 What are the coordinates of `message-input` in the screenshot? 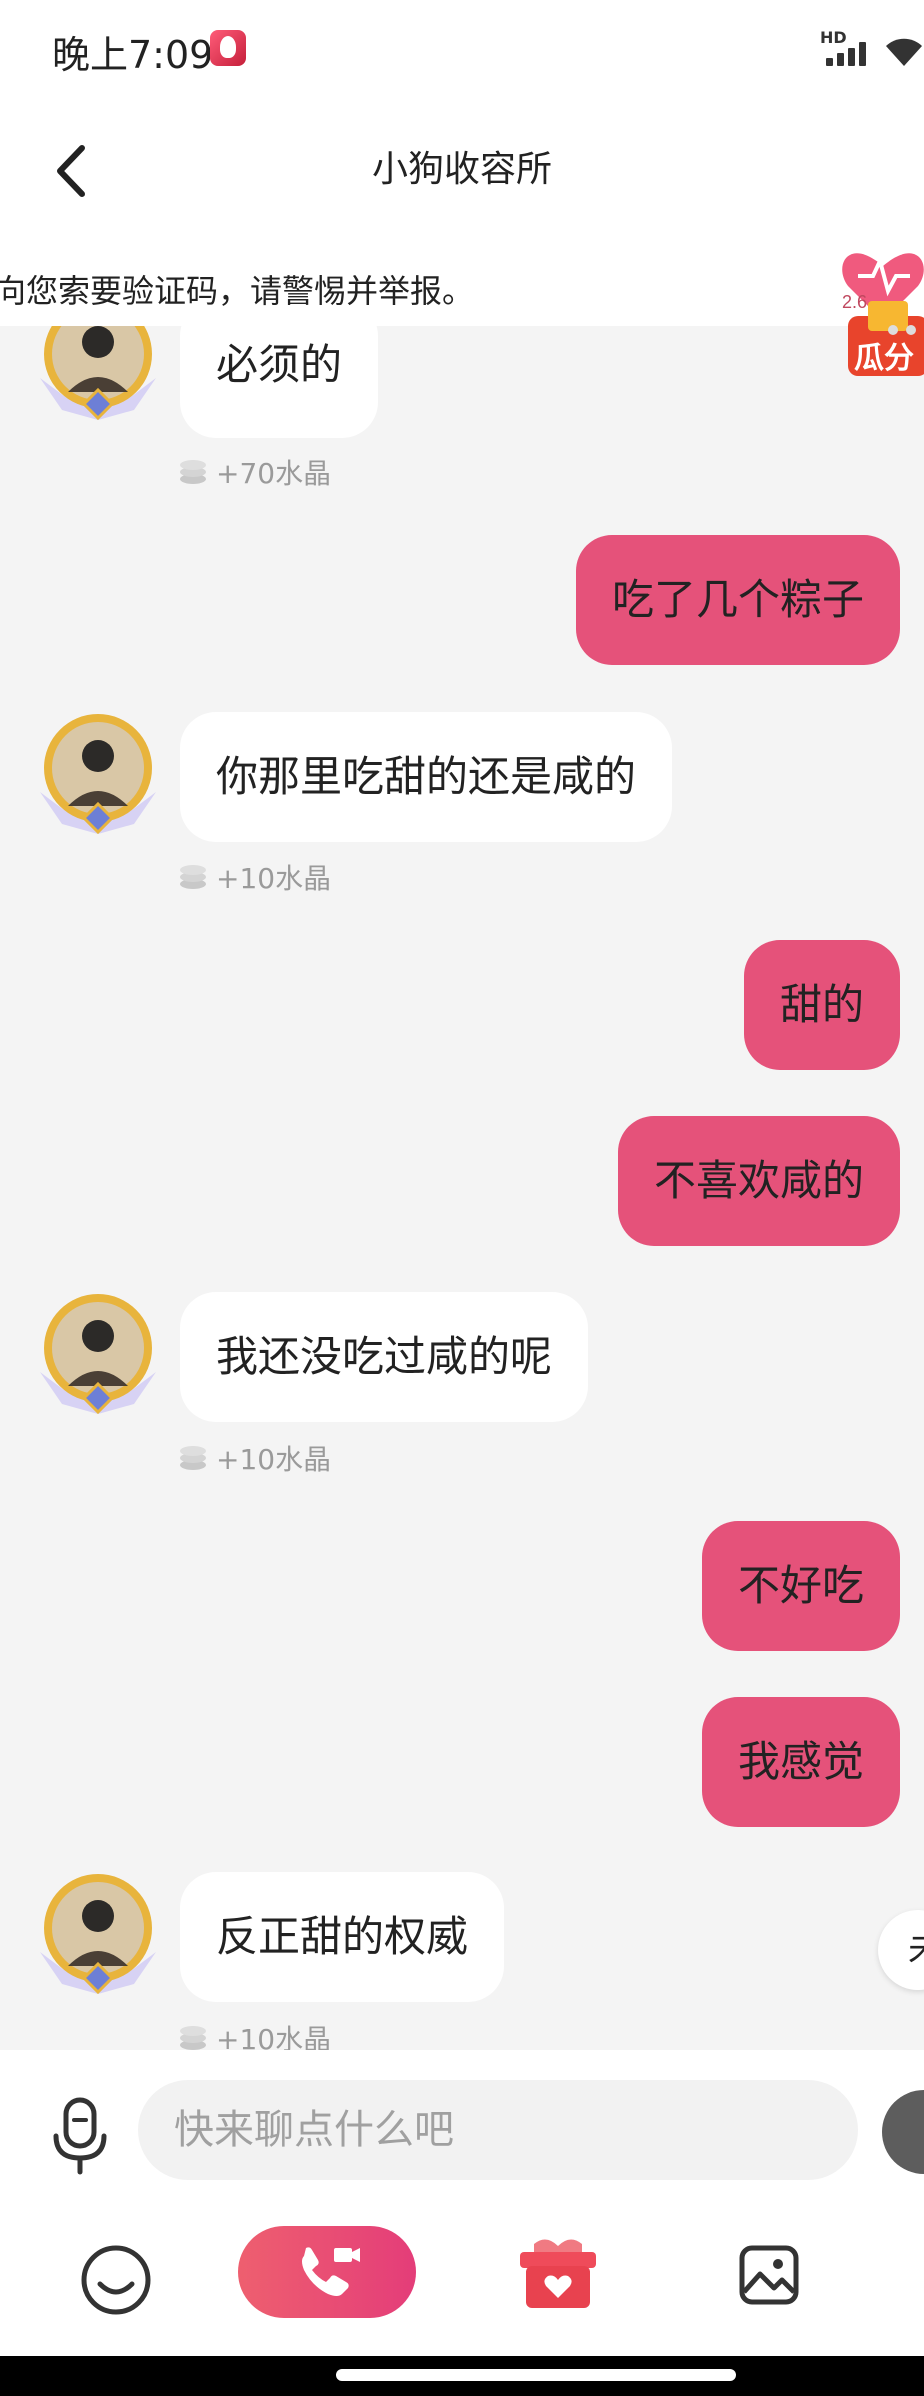 It's located at (498, 2130).